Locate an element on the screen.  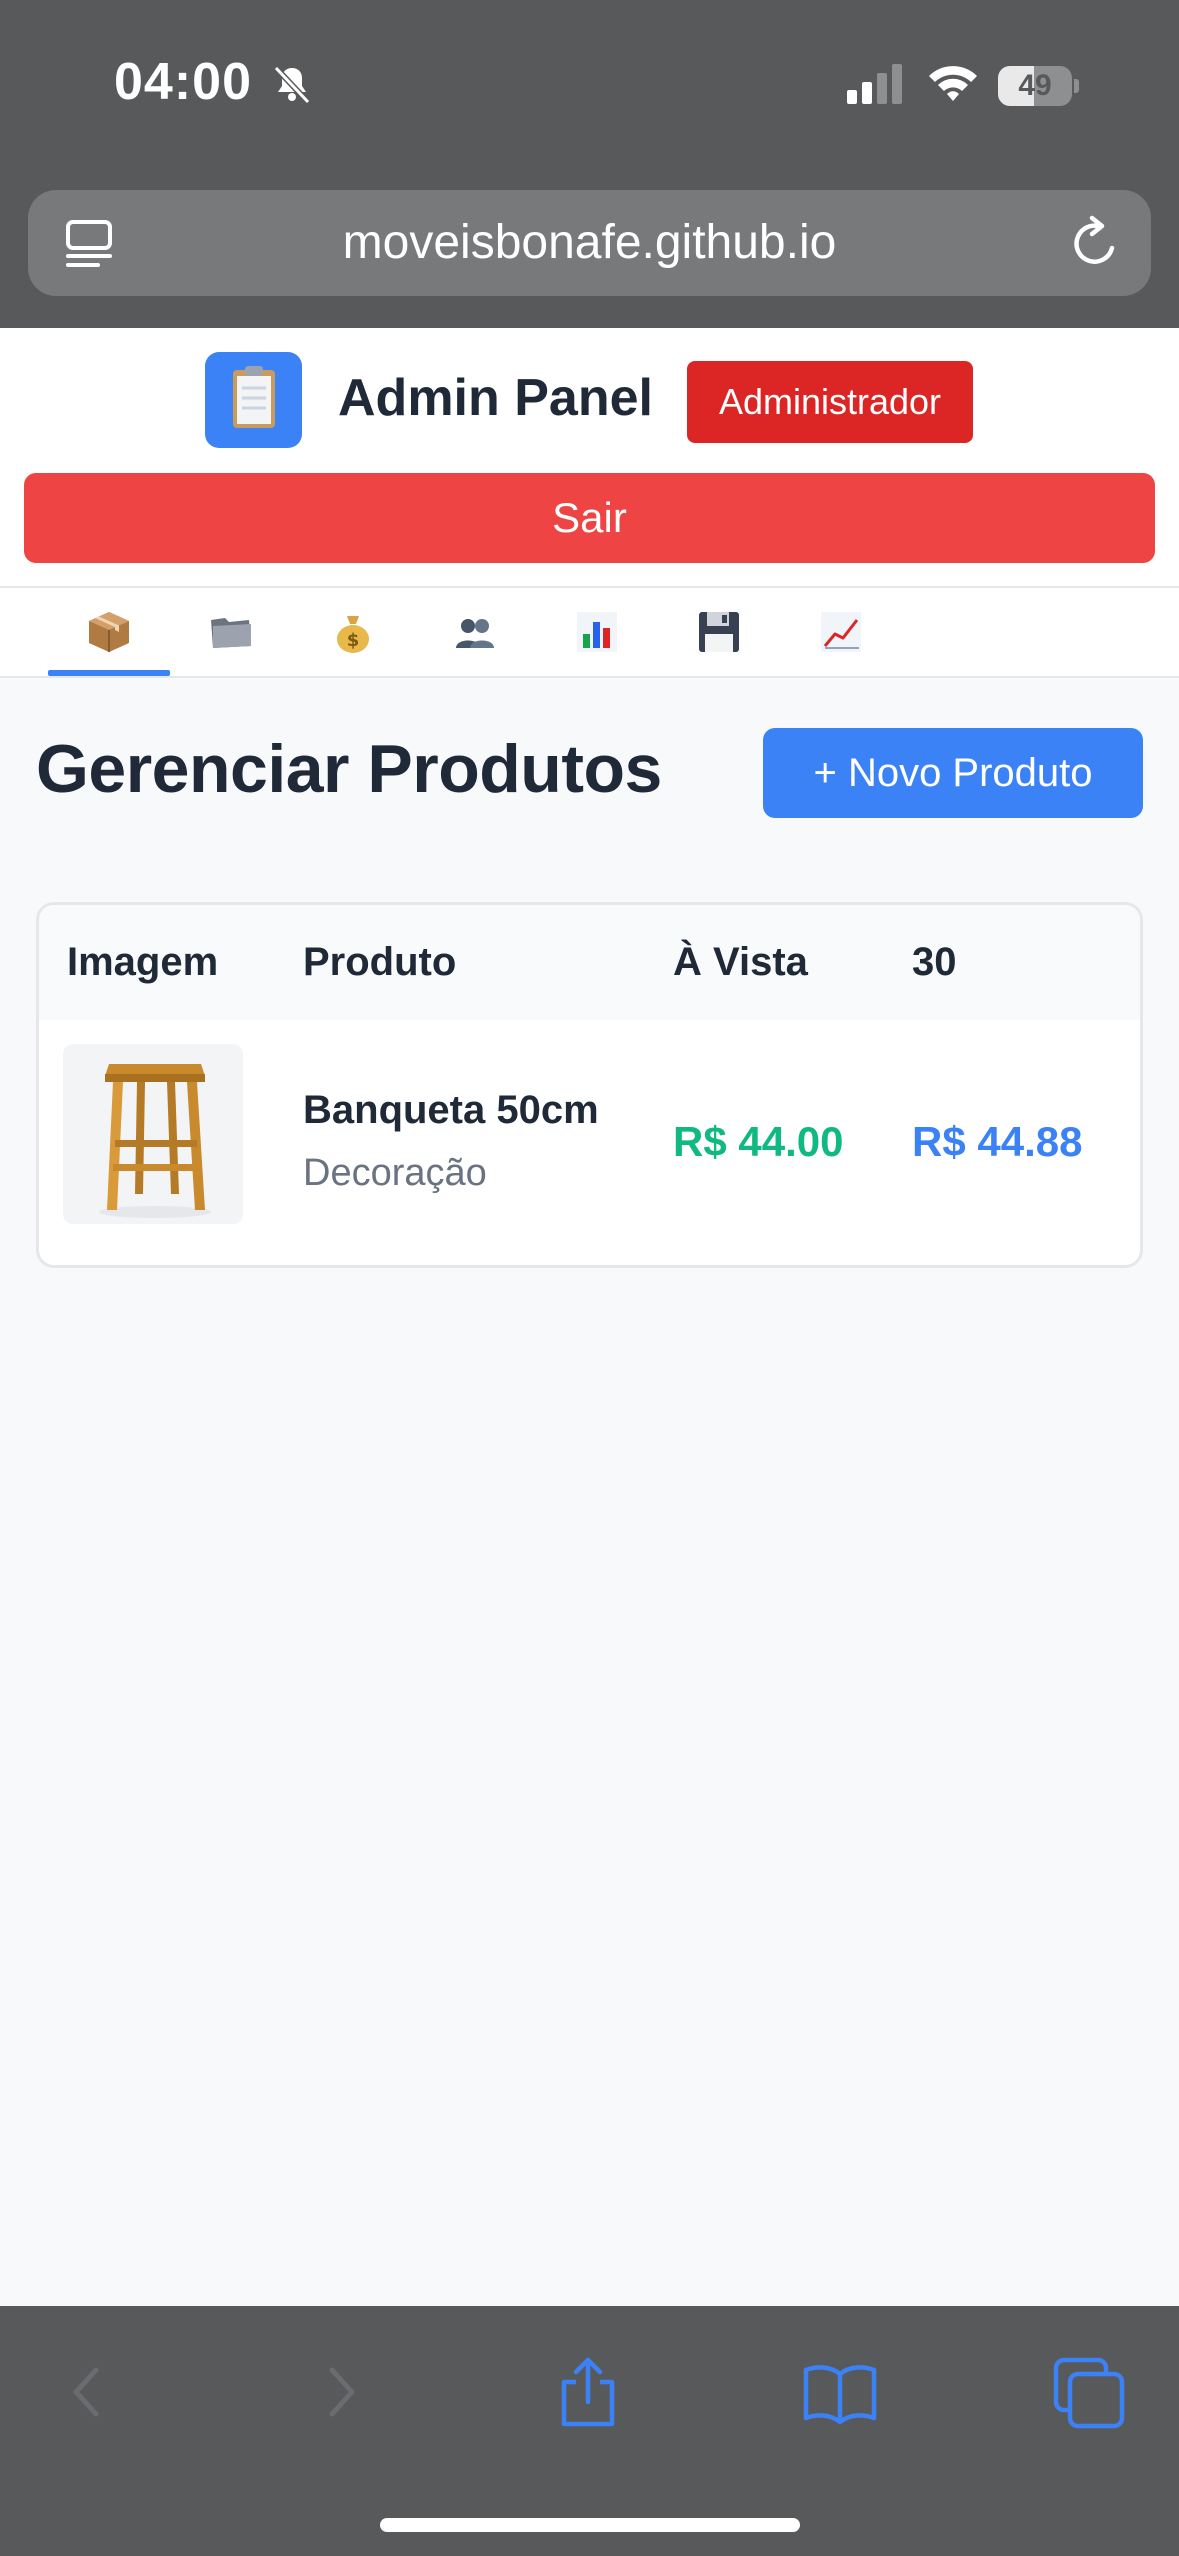
money-bag-icon: $ is located at coordinates (353, 634).